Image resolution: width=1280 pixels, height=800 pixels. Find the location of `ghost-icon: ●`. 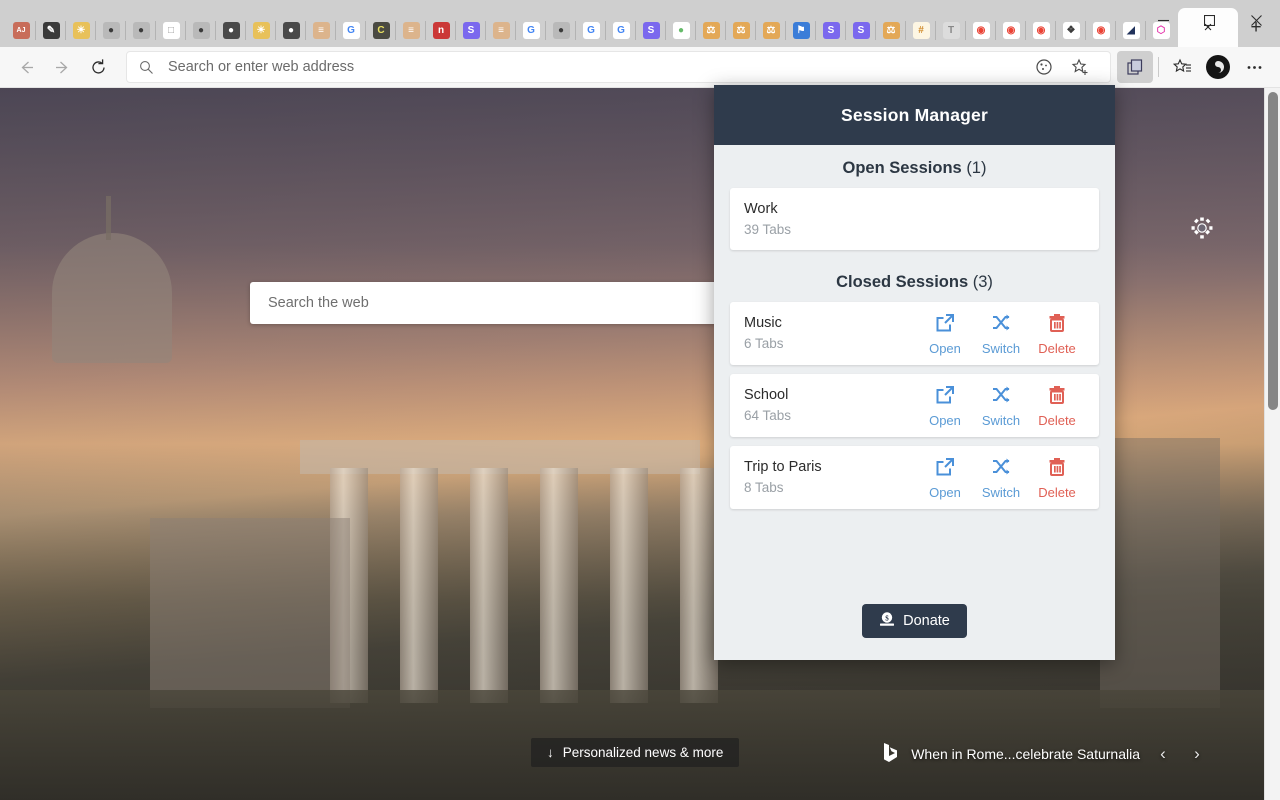

ghost-icon: ● is located at coordinates (231, 30).